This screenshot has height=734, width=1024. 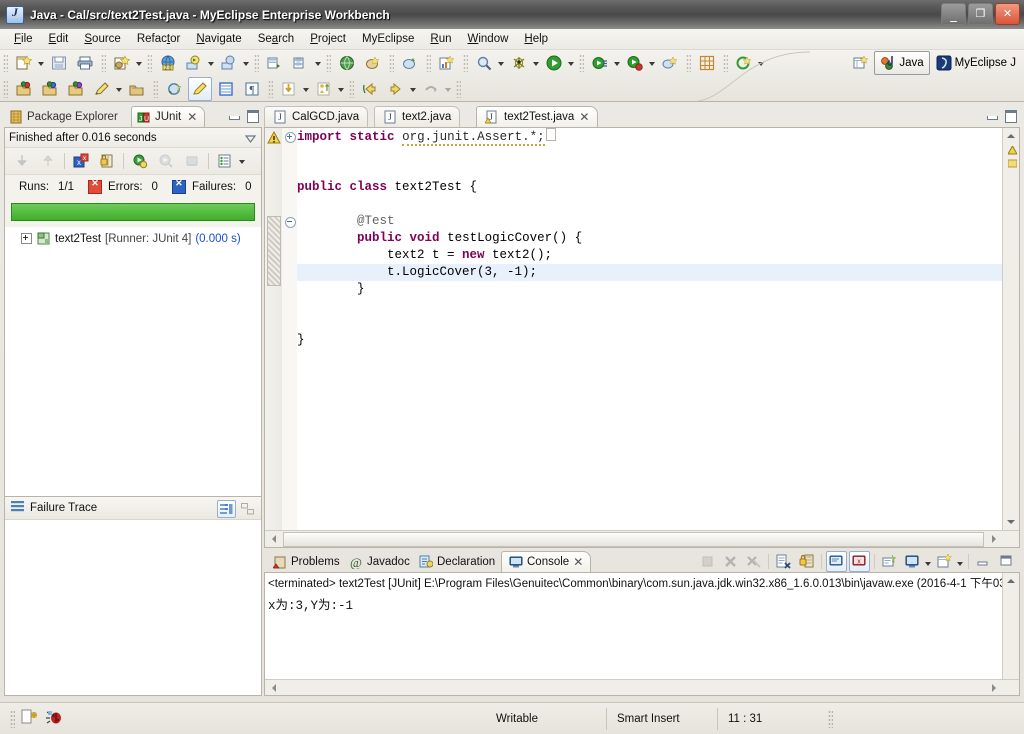 What do you see at coordinates (306, 89) in the screenshot?
I see `down-arrow-icon-dropdown-arrow` at bounding box center [306, 89].